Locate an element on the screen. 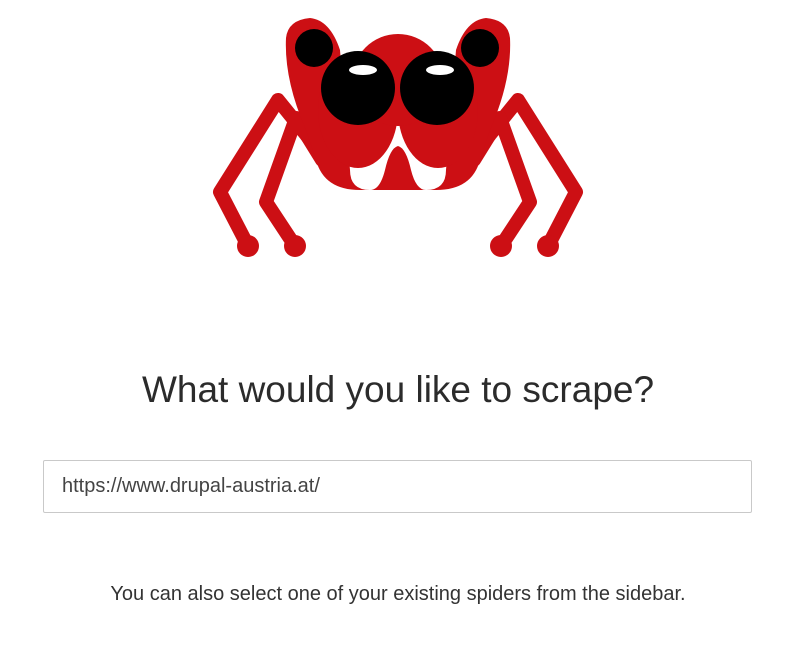 This screenshot has width=796, height=649. page-title: What would you like to scrape? is located at coordinates (398, 389).